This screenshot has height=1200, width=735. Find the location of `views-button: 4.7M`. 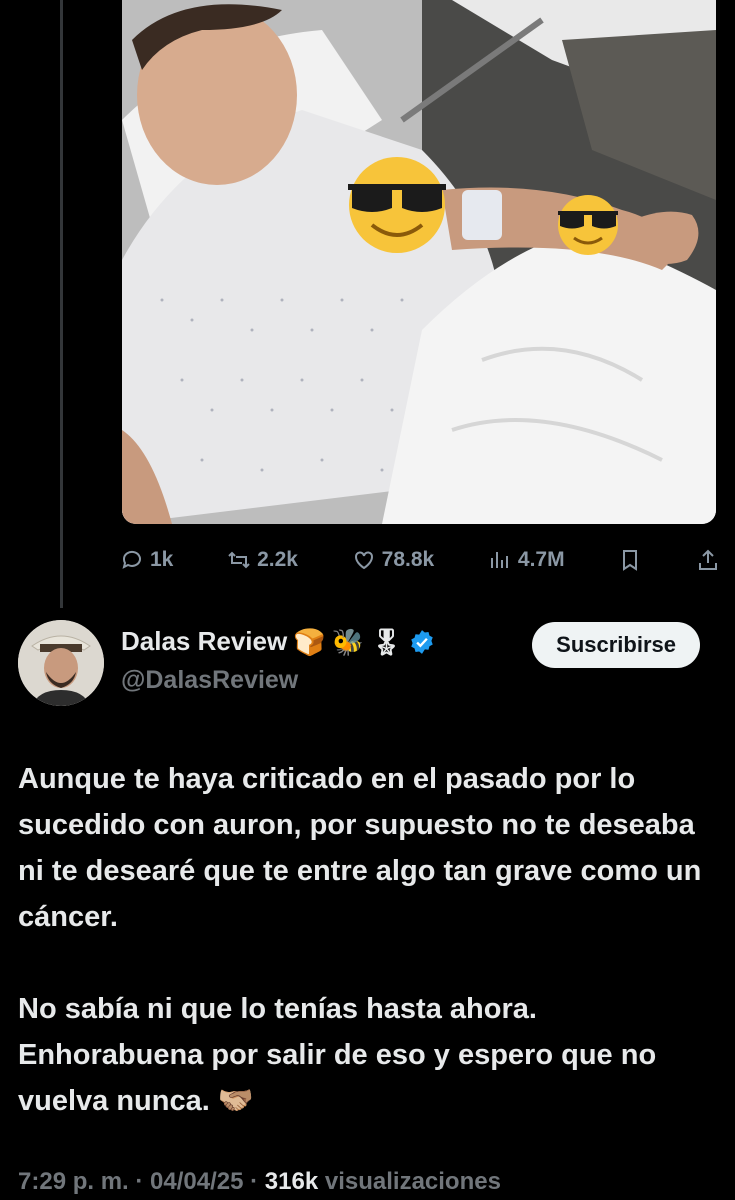

views-button: 4.7M is located at coordinates (526, 560).